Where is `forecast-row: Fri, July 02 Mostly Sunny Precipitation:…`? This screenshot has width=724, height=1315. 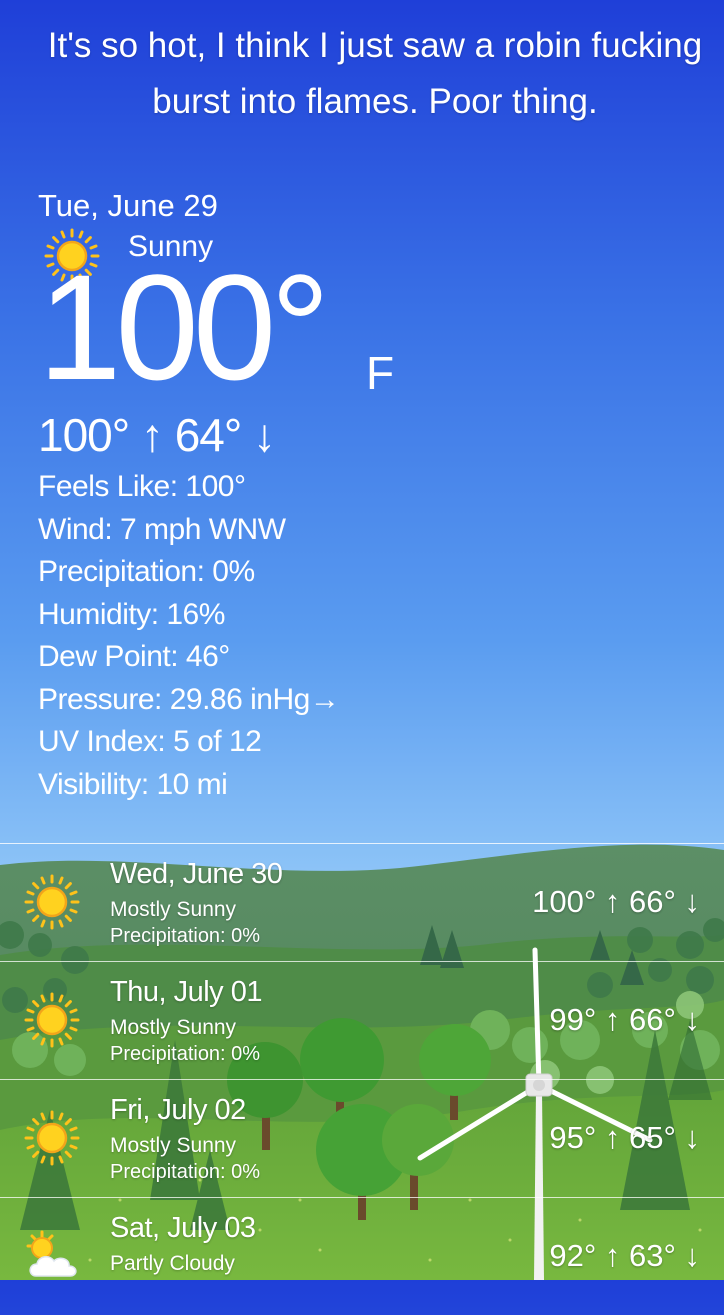 forecast-row: Fri, July 02 Mostly Sunny Precipitation:… is located at coordinates (362, 1139).